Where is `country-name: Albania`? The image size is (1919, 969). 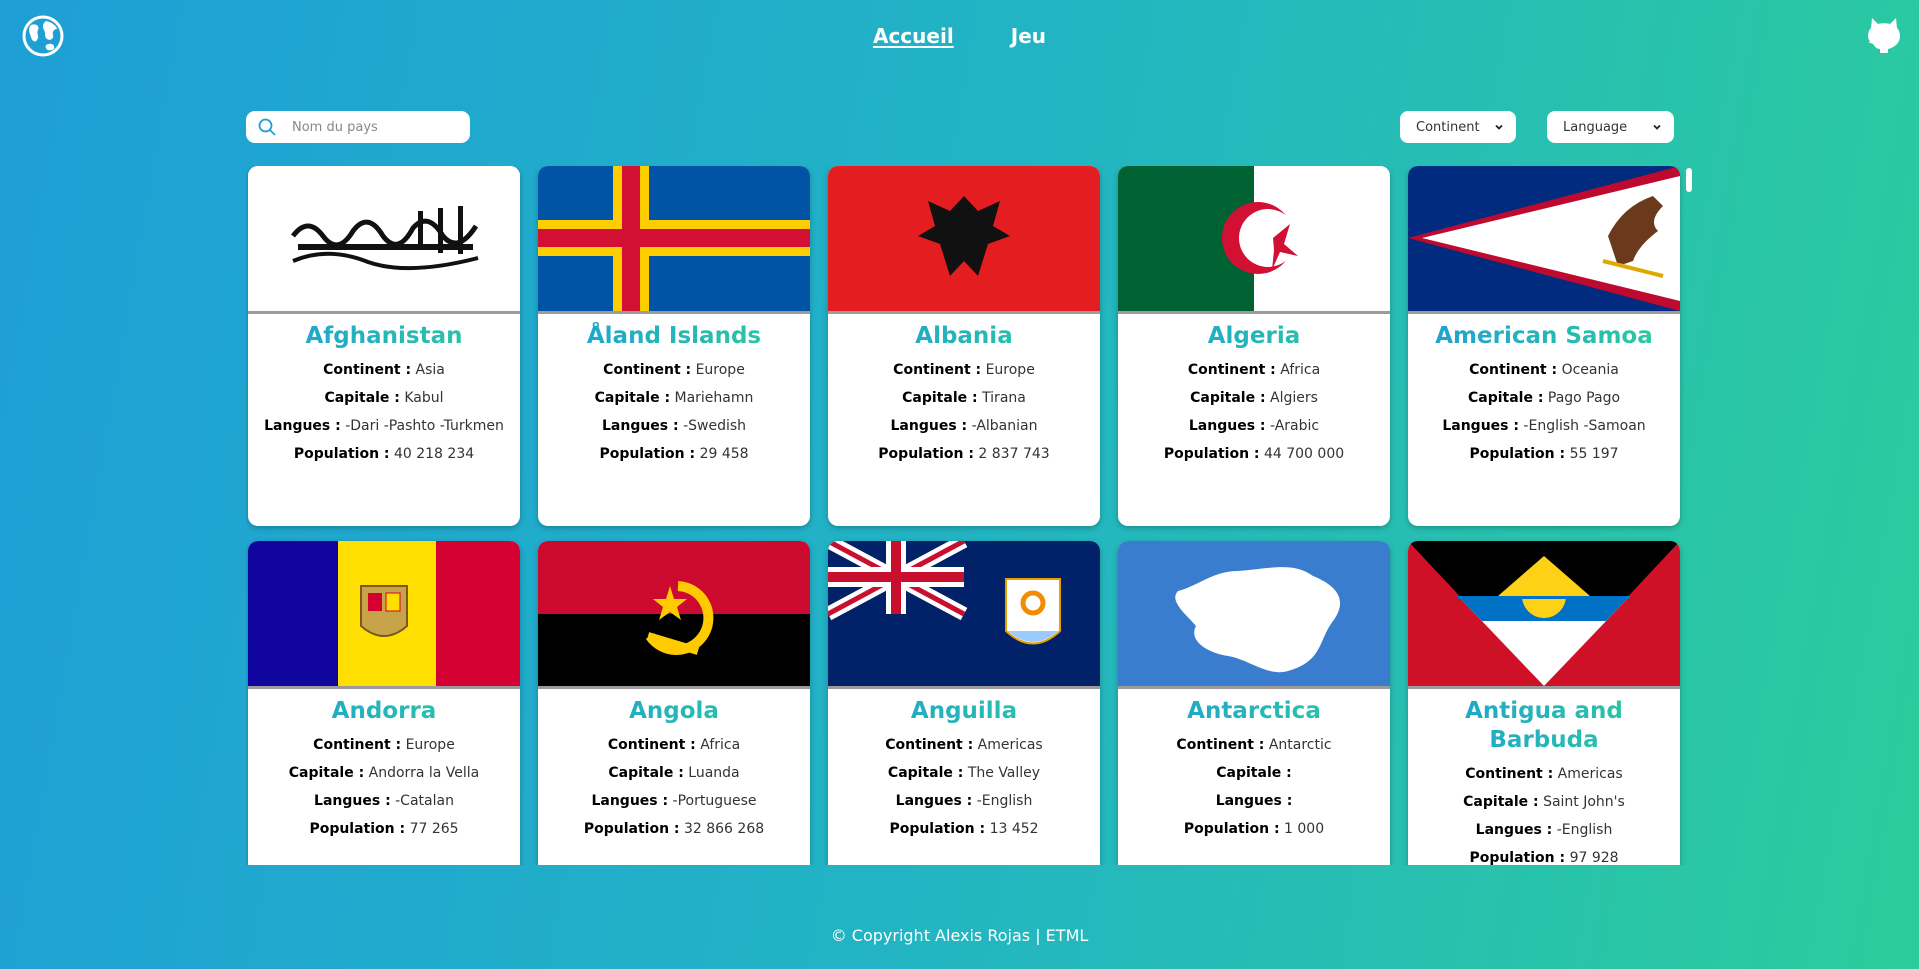
country-name: Albania is located at coordinates (964, 336).